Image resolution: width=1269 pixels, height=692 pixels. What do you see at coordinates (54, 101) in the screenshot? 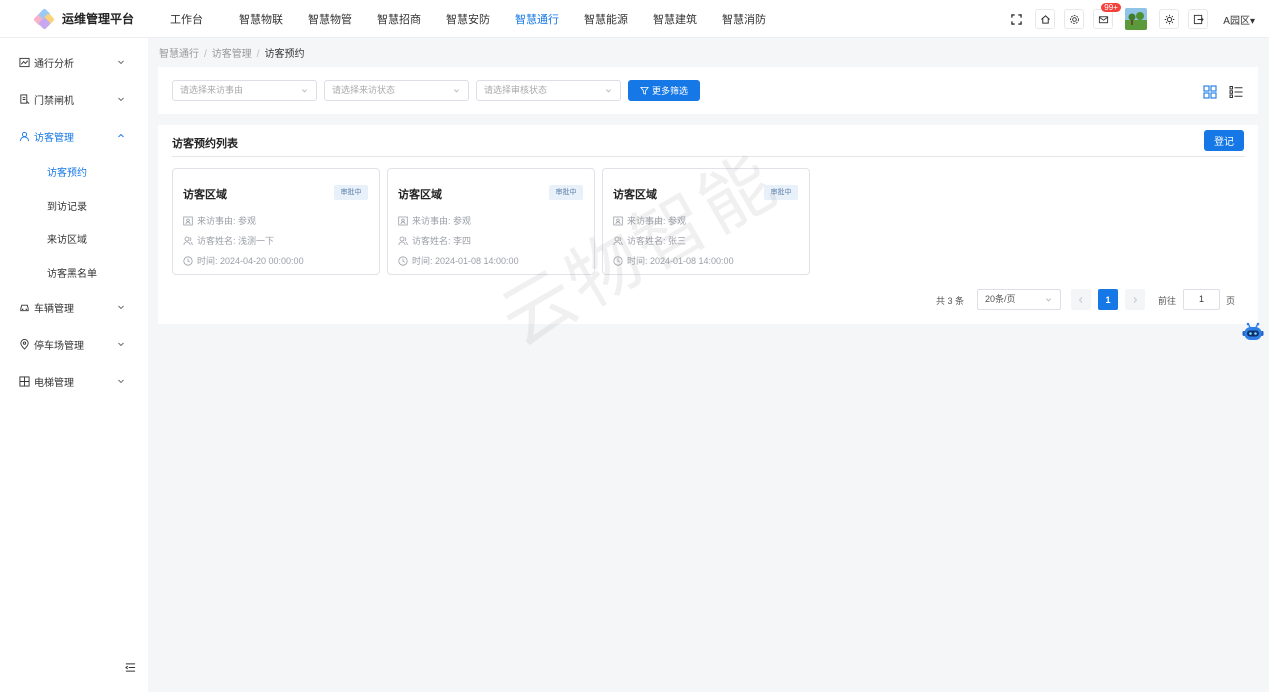
I see `sidebar-item-label: 门禁闸机` at bounding box center [54, 101].